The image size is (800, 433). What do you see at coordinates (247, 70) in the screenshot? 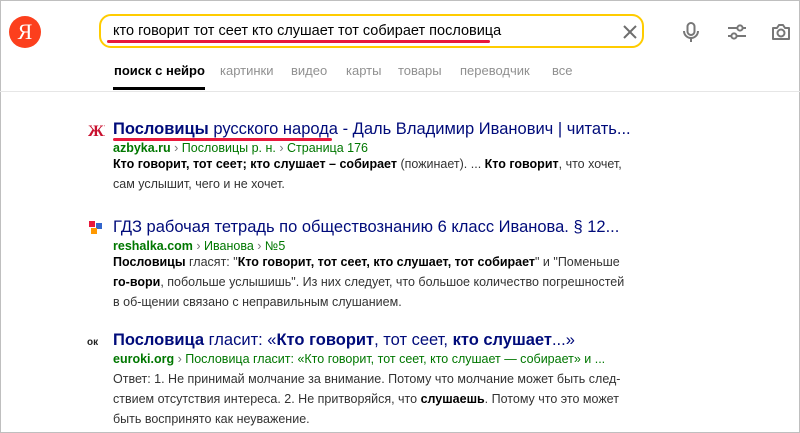
I see `tab-images: картинки` at bounding box center [247, 70].